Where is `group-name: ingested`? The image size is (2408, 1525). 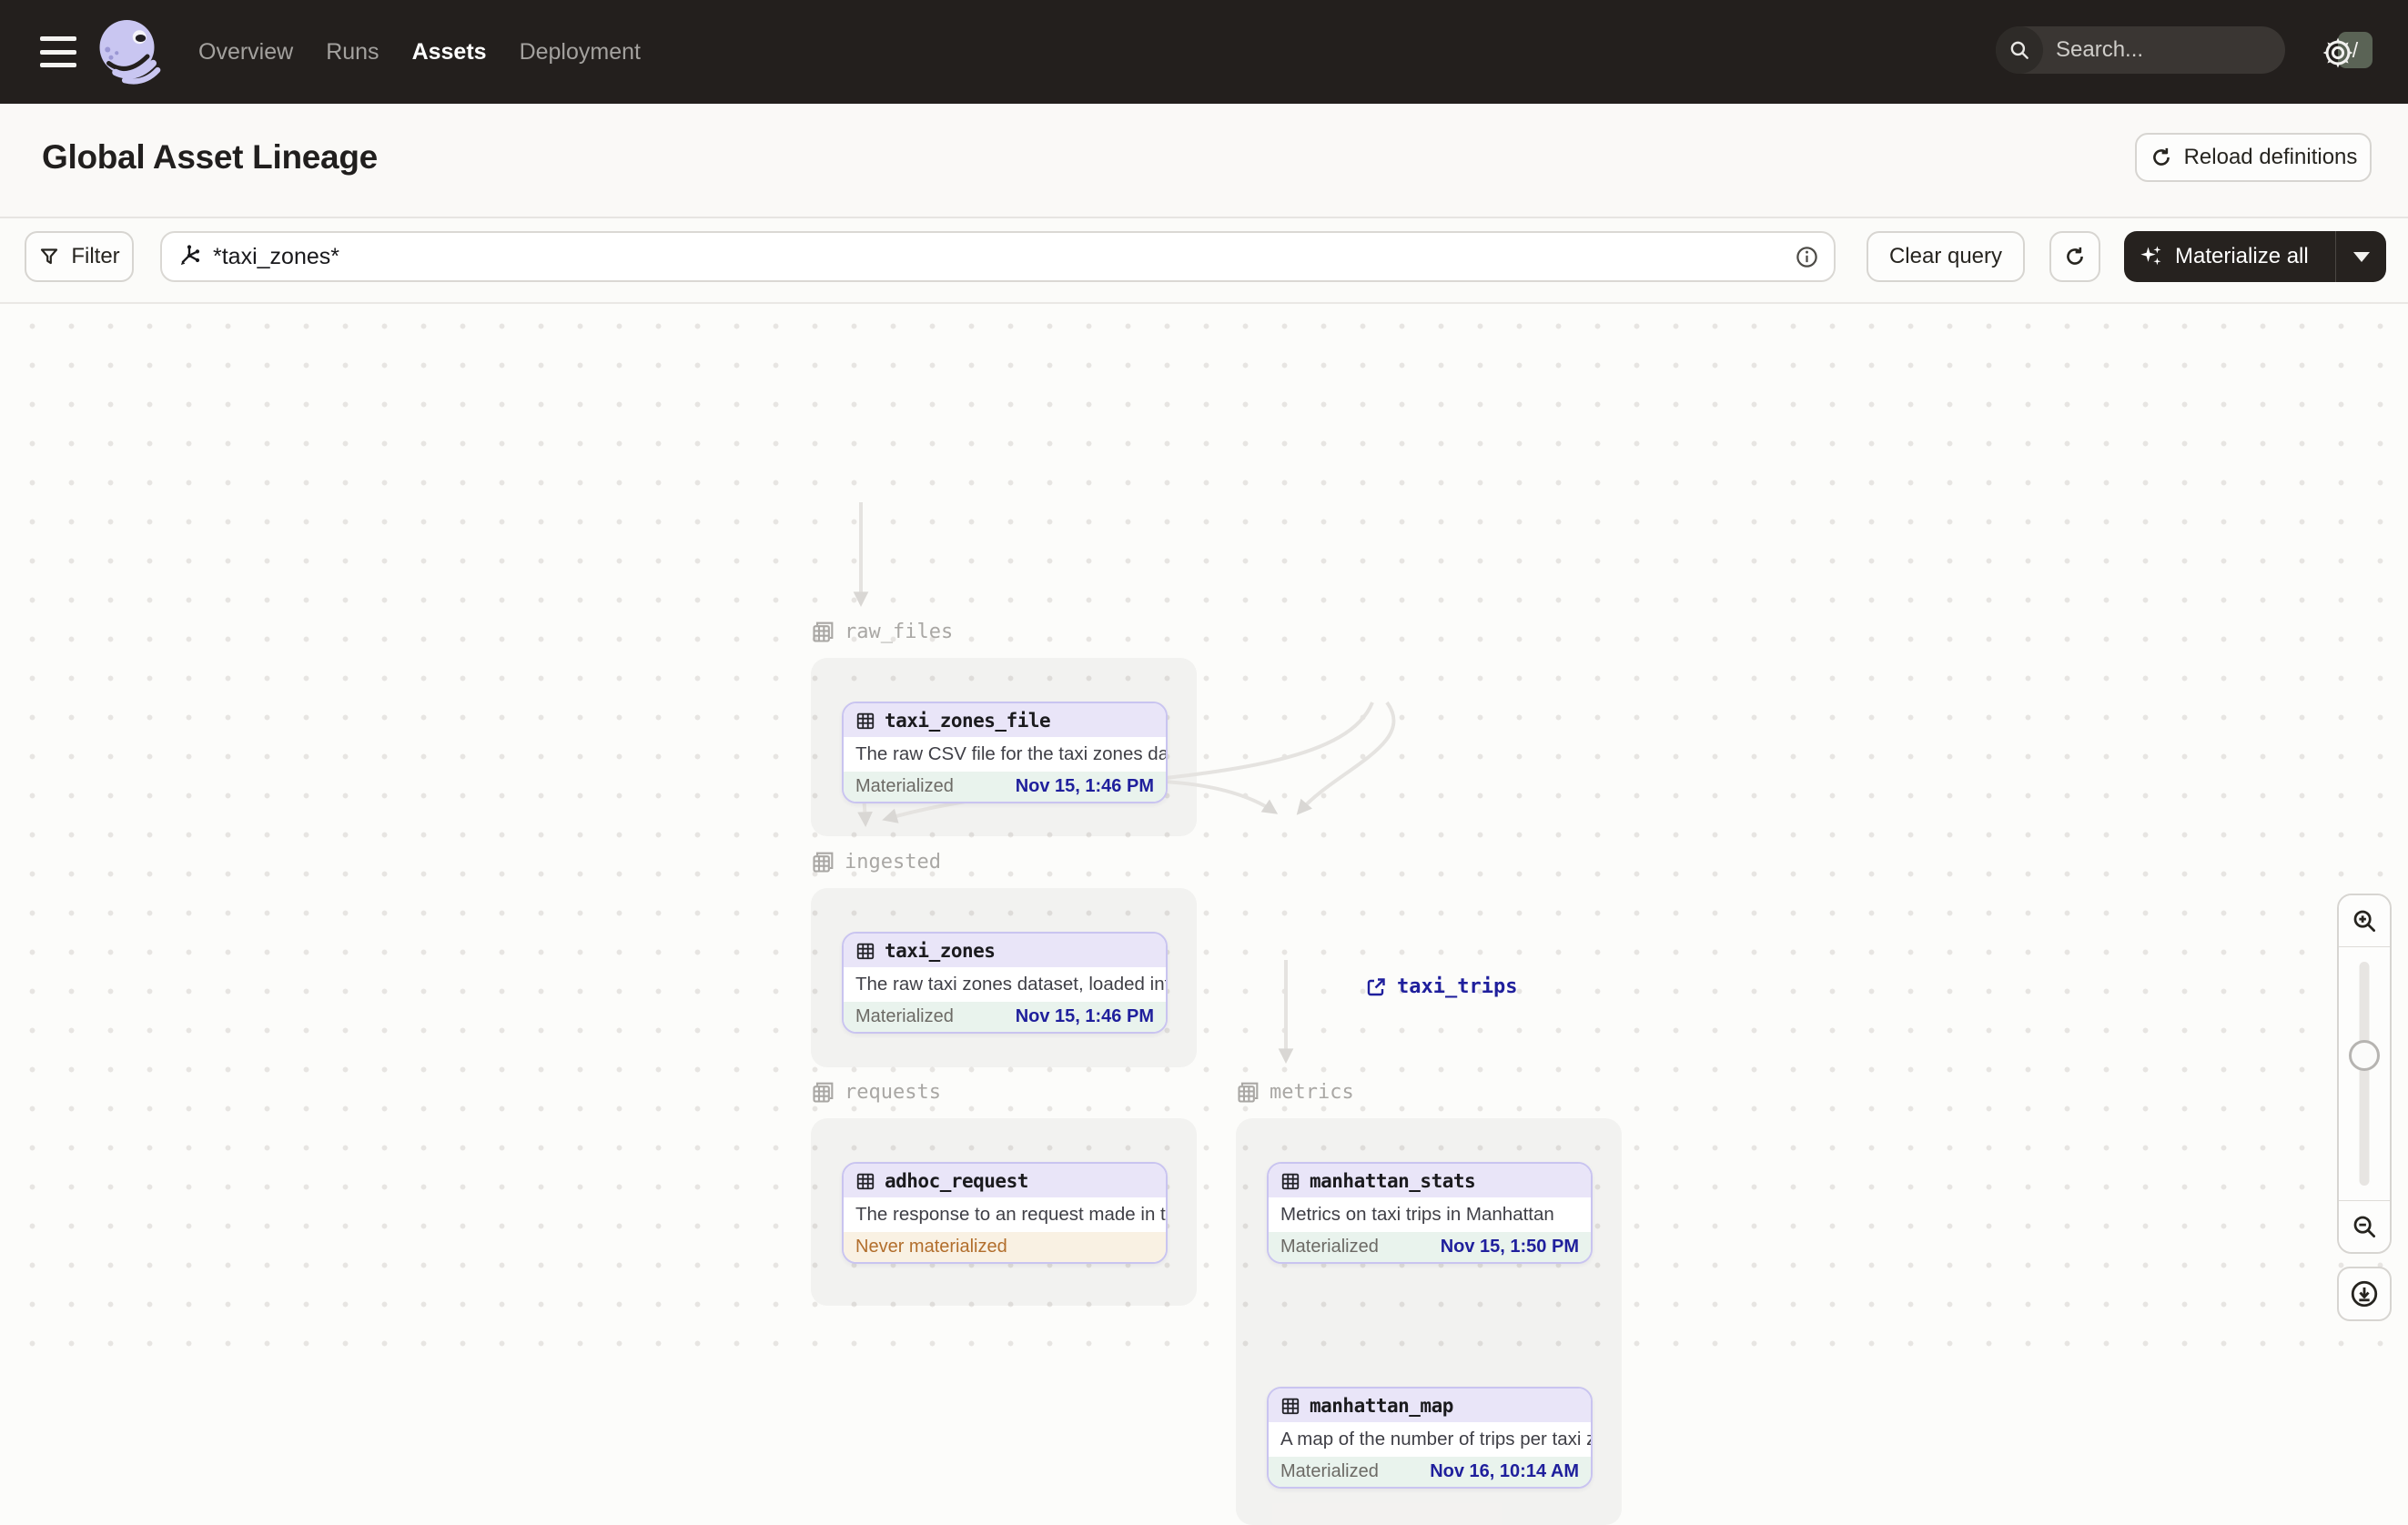 group-name: ingested is located at coordinates (893, 862).